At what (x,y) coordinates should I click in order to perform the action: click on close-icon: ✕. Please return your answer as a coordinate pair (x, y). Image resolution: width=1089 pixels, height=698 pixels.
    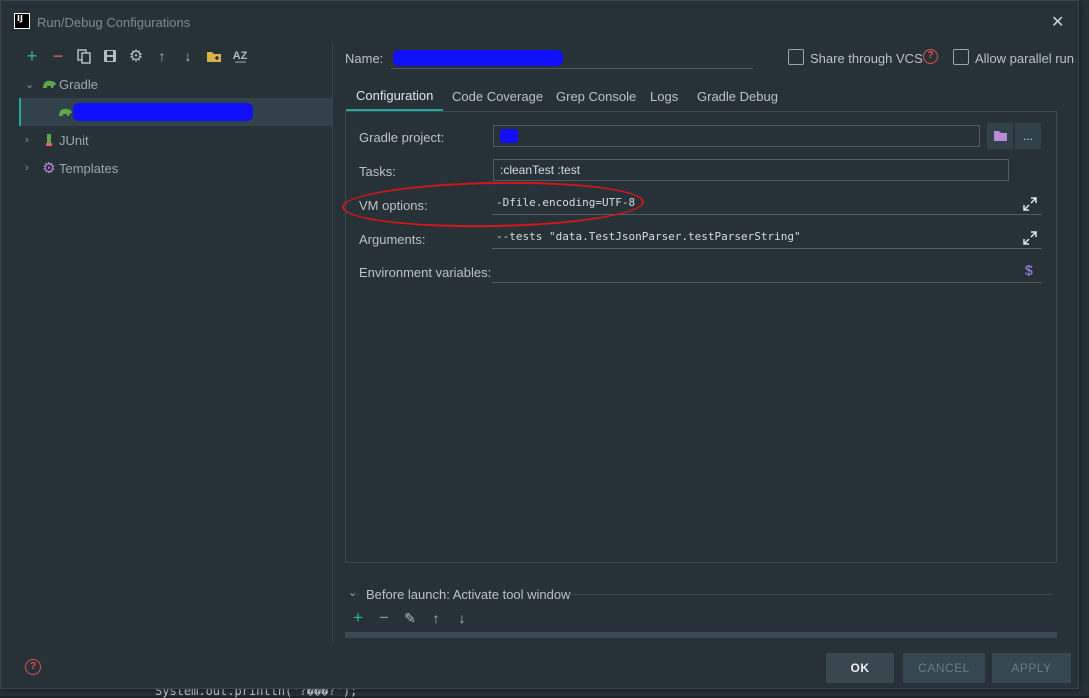
    Looking at the image, I should click on (1057, 22).